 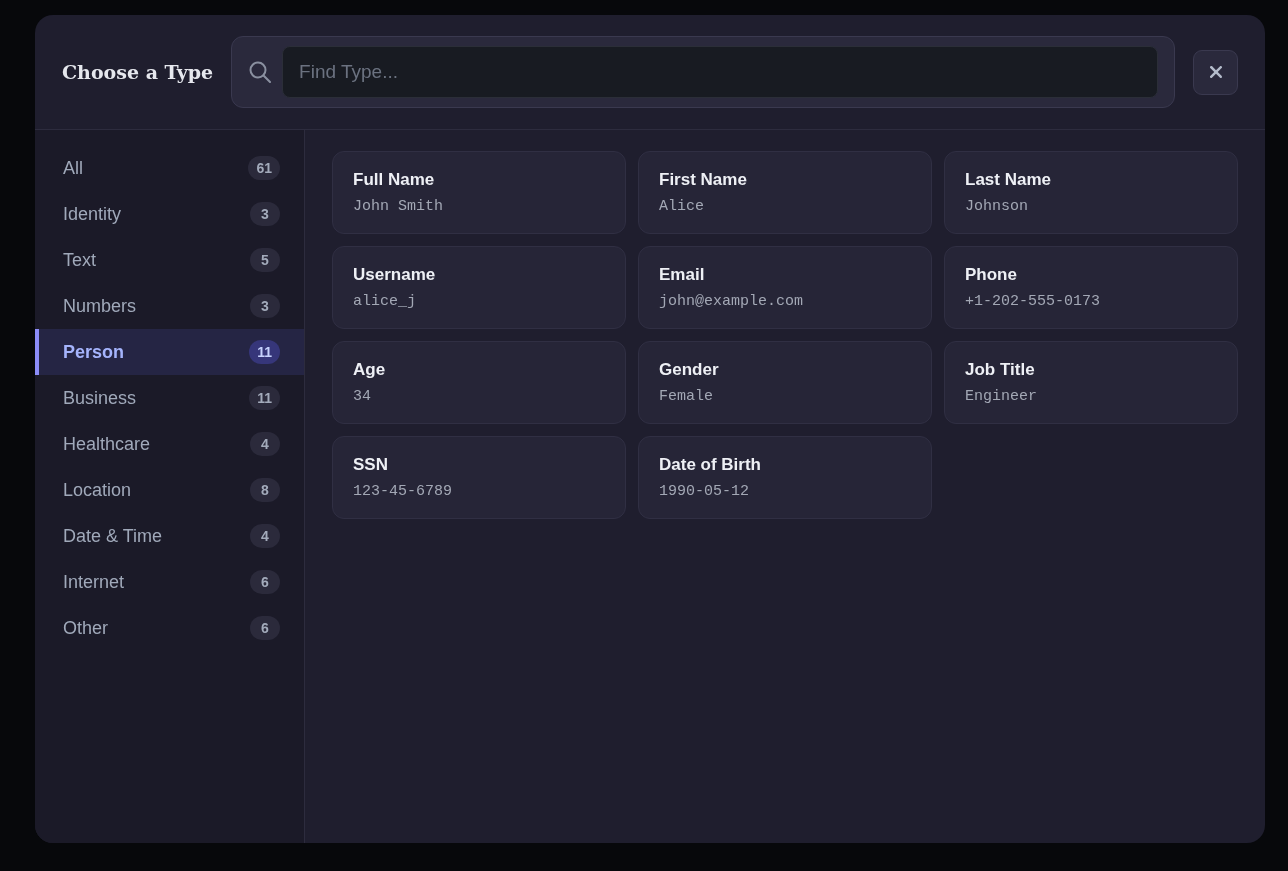 I want to click on dialog-title: Choose a Type, so click(x=138, y=72).